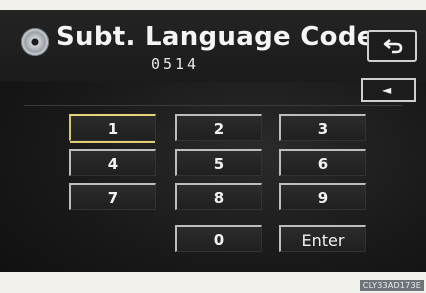  Describe the element at coordinates (322, 196) in the screenshot. I see `key-9: 9` at that location.